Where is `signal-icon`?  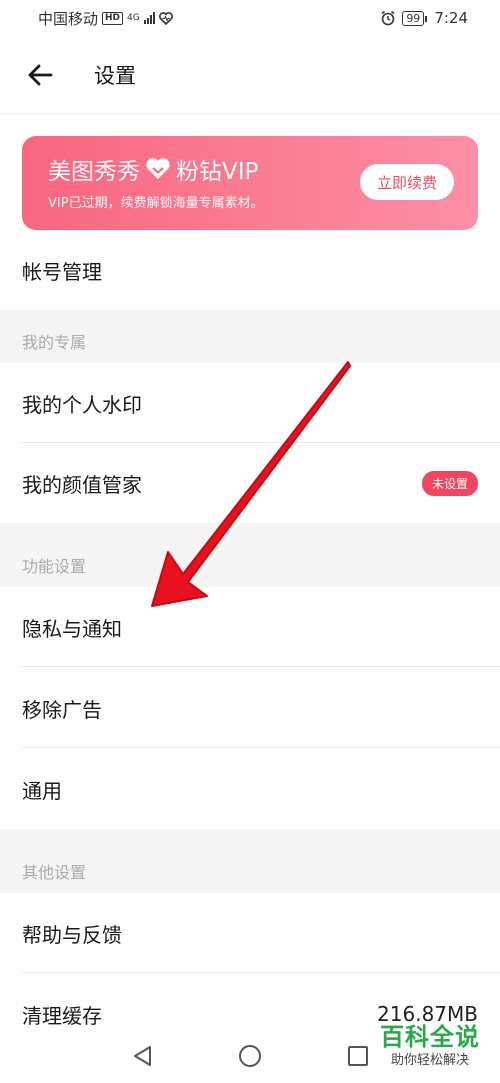
signal-icon is located at coordinates (149, 18).